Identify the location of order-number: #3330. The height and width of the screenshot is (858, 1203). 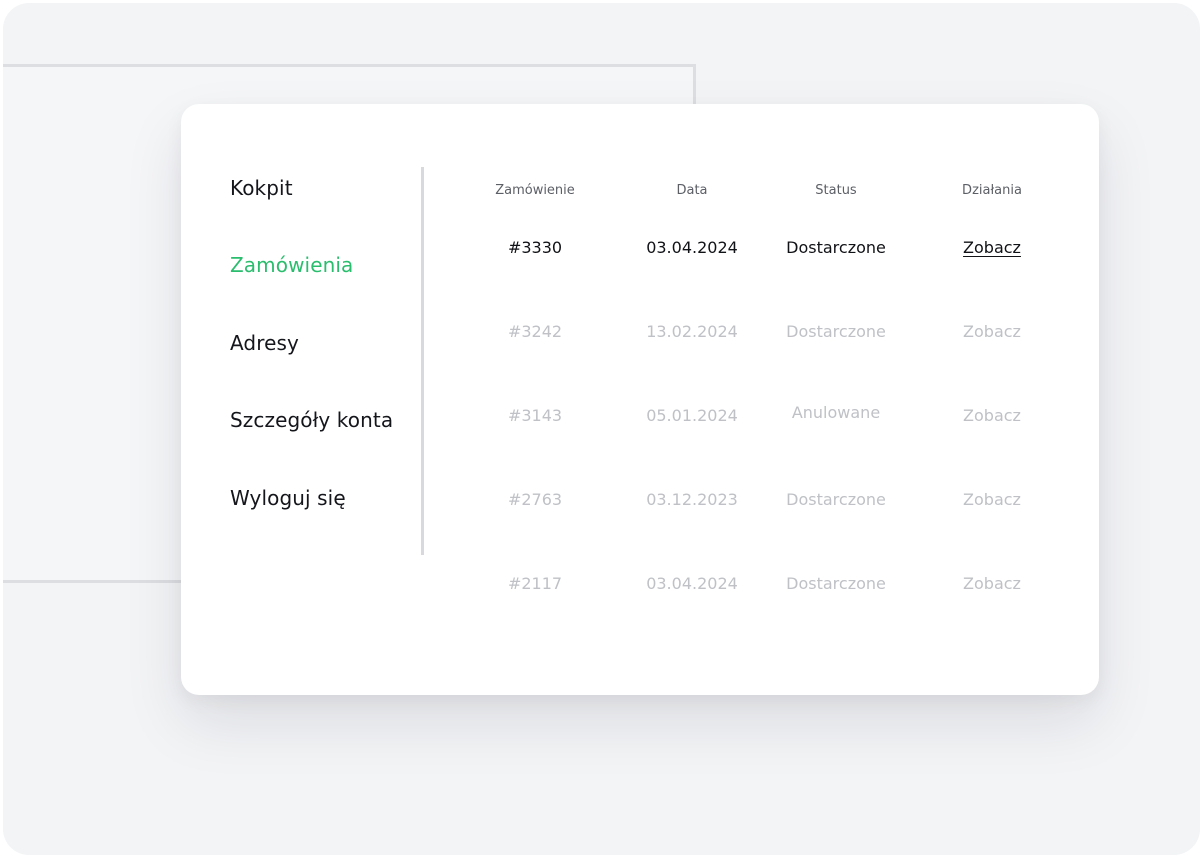
(535, 247).